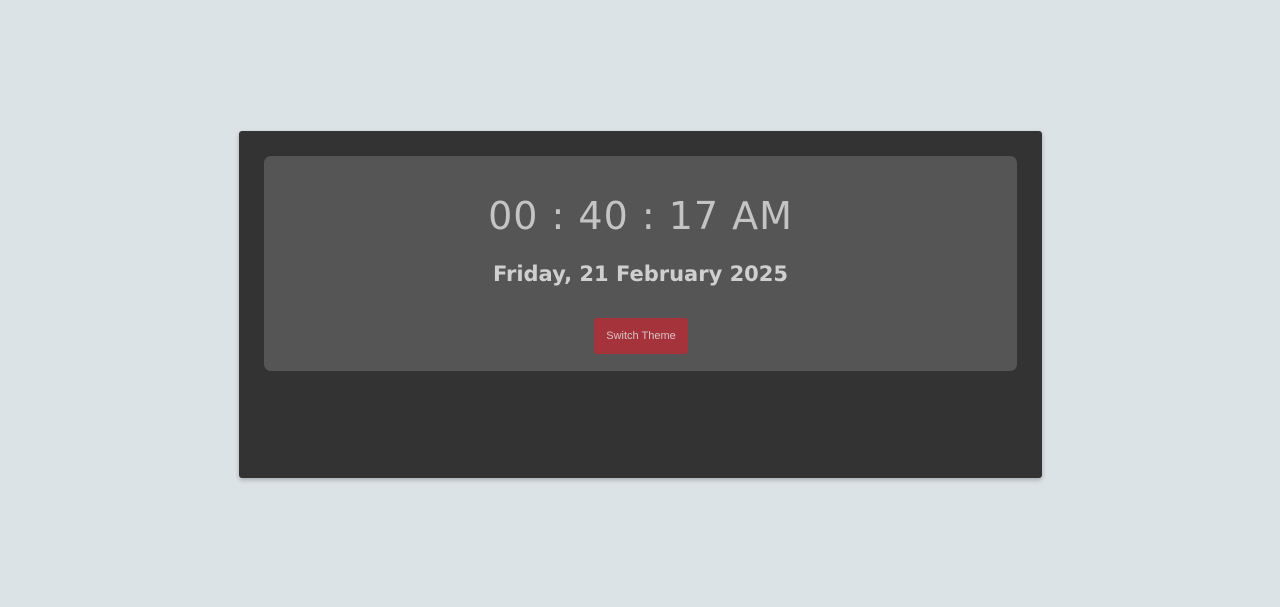  What do you see at coordinates (640, 216) in the screenshot?
I see `time-display: 00 : 40 : 17 AM` at bounding box center [640, 216].